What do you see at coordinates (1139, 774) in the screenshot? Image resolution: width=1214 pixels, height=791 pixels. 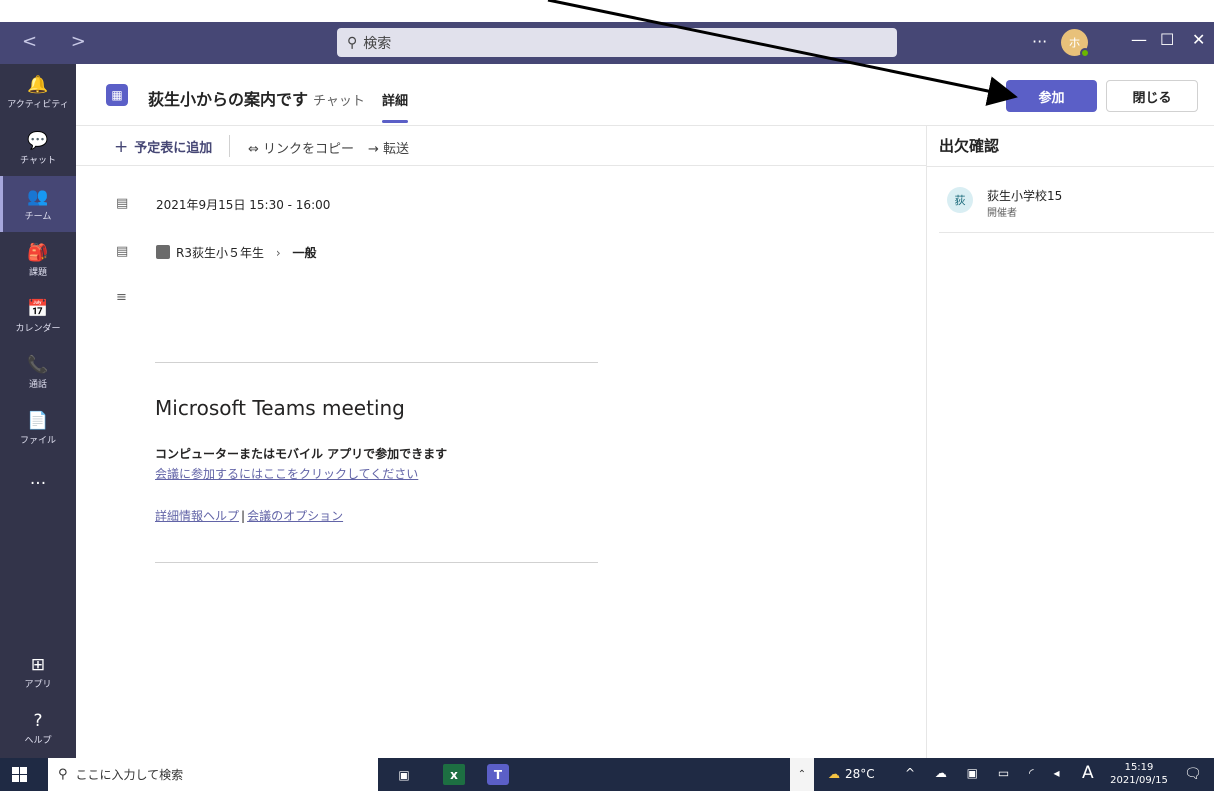 I see `taskbar-clock: 15:19 2021/09/15` at bounding box center [1139, 774].